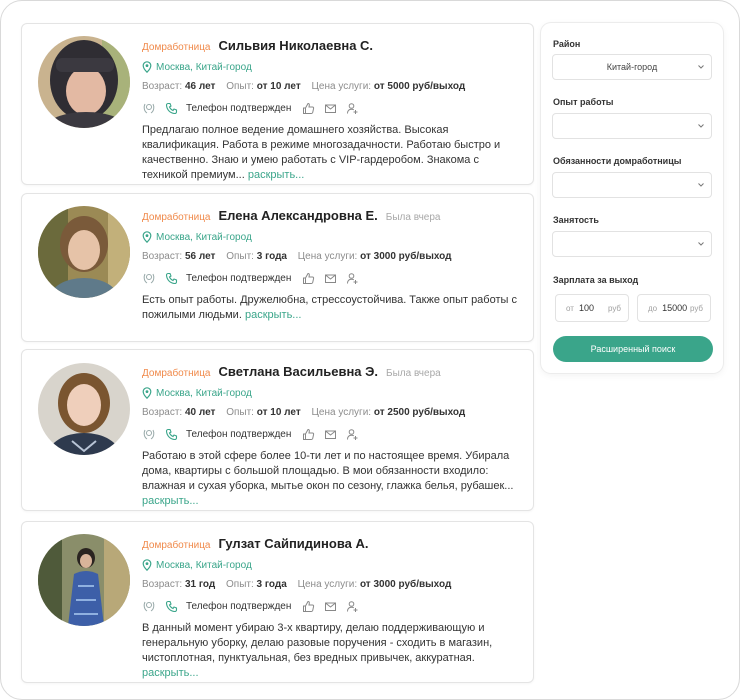 The height and width of the screenshot is (700, 740). What do you see at coordinates (419, 86) in the screenshot?
I see `price-value: от 5000 руб/выход` at bounding box center [419, 86].